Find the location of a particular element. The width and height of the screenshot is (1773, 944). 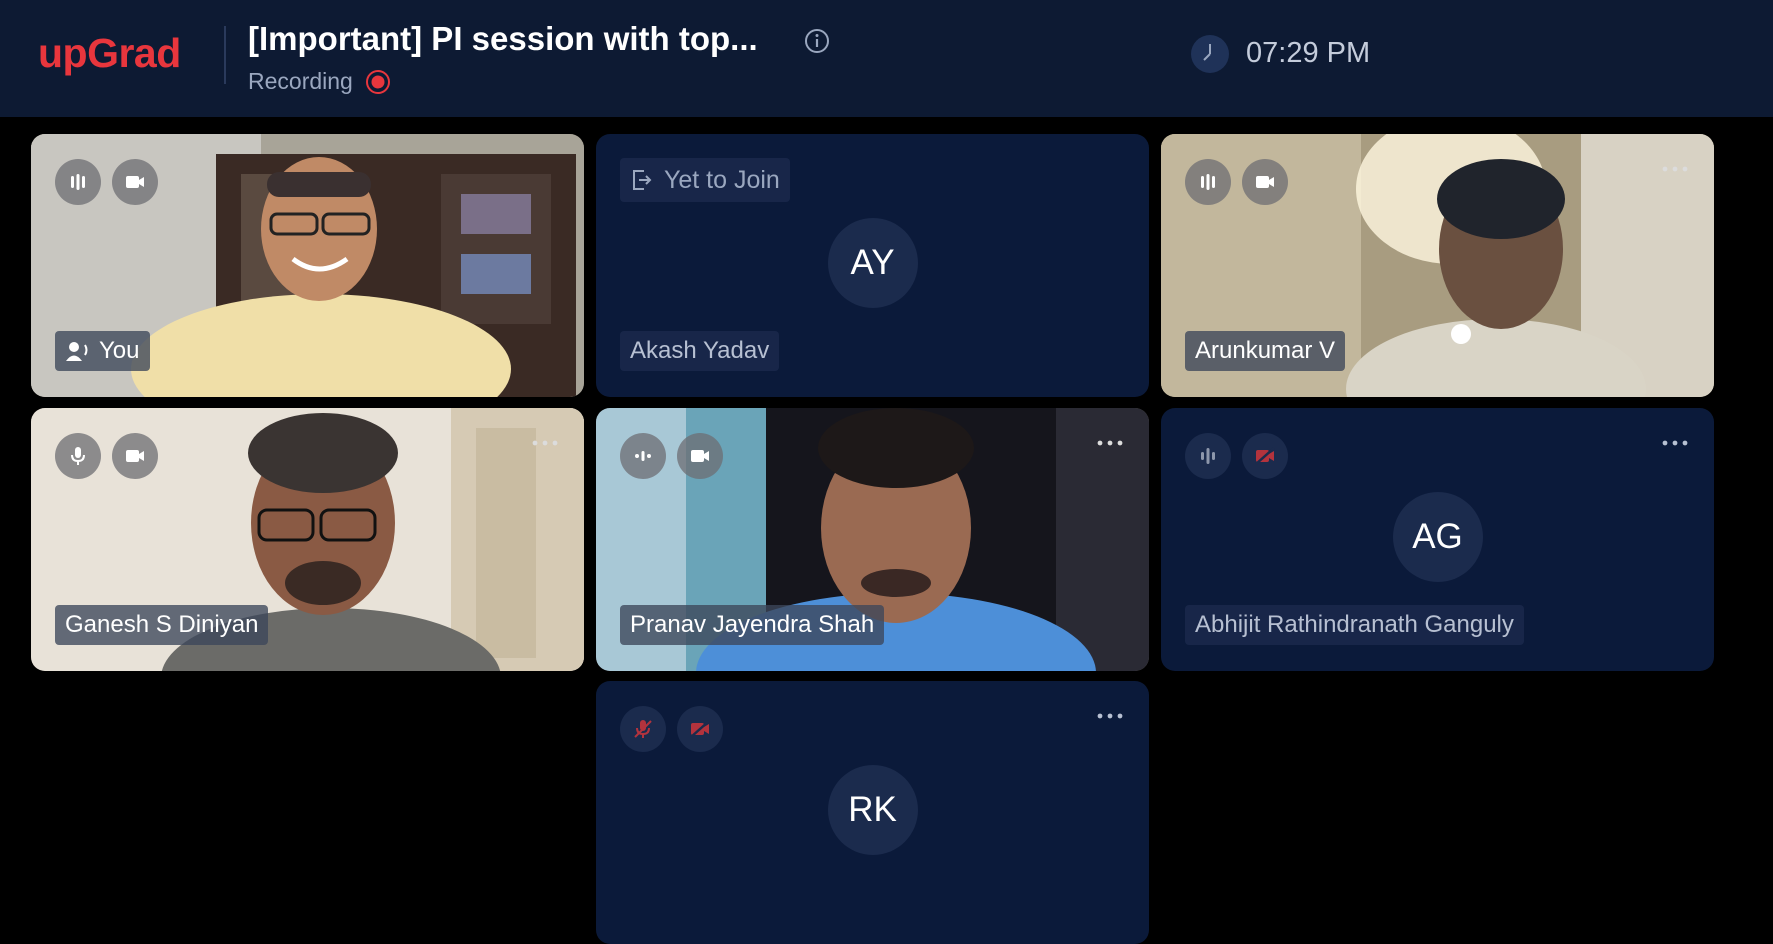

avatar: AG is located at coordinates (1437, 536).